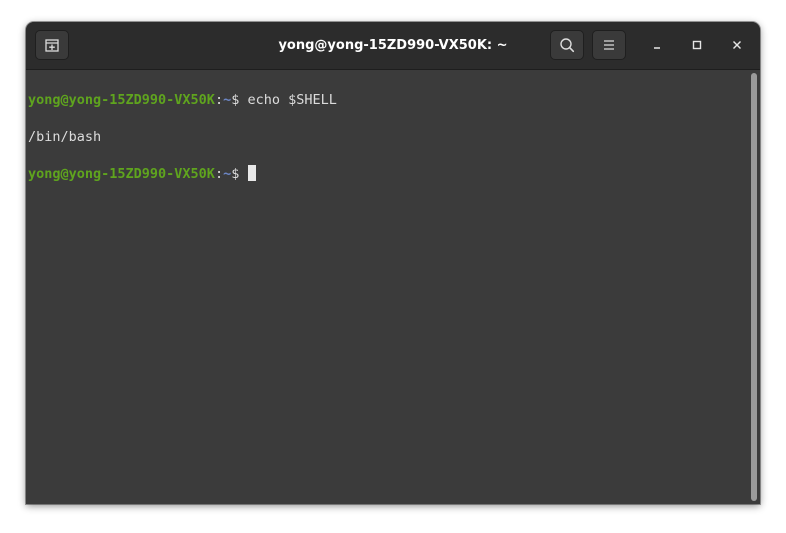  I want to click on new-tab-icon, so click(52, 45).